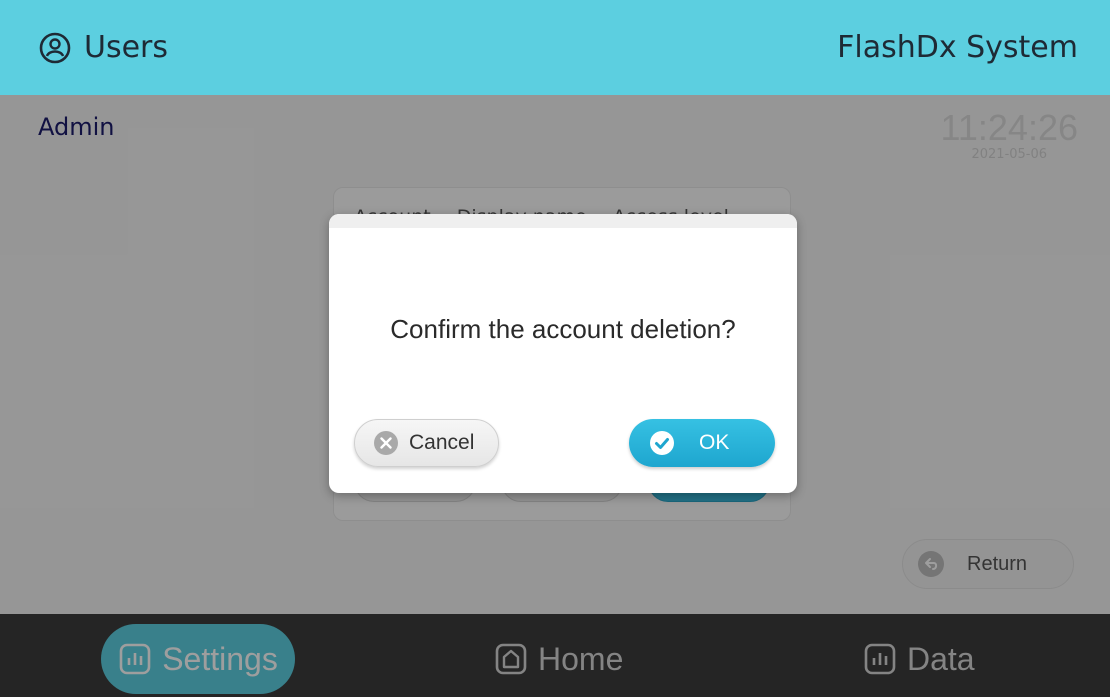 This screenshot has height=697, width=1110. I want to click on ok-button: OK, so click(702, 443).